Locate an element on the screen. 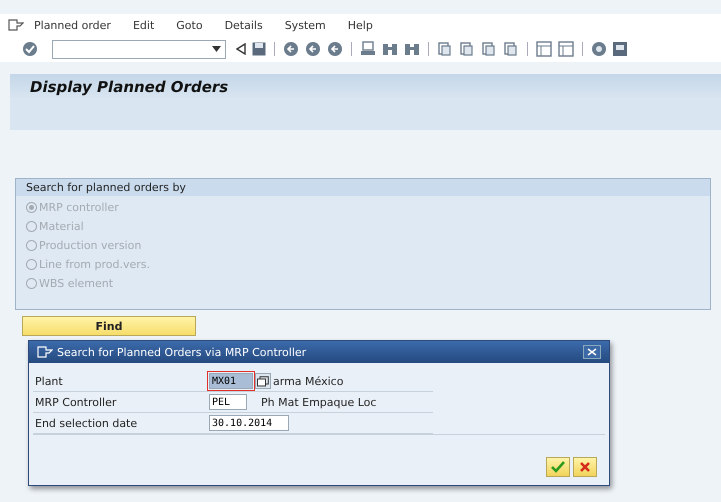  field-label: Plant is located at coordinates (49, 381).